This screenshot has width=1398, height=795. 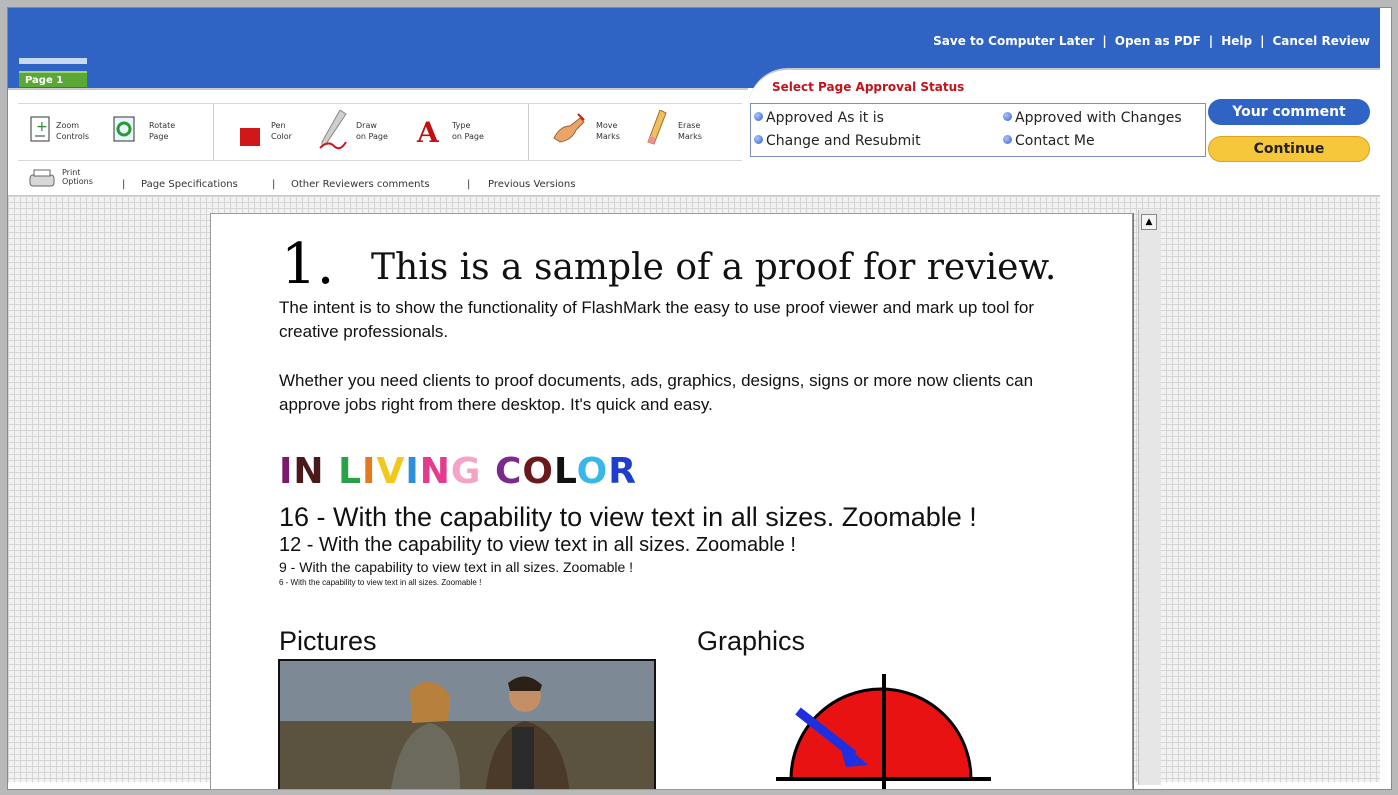 I want to click on pictures-label: Pictures, so click(x=328, y=641).